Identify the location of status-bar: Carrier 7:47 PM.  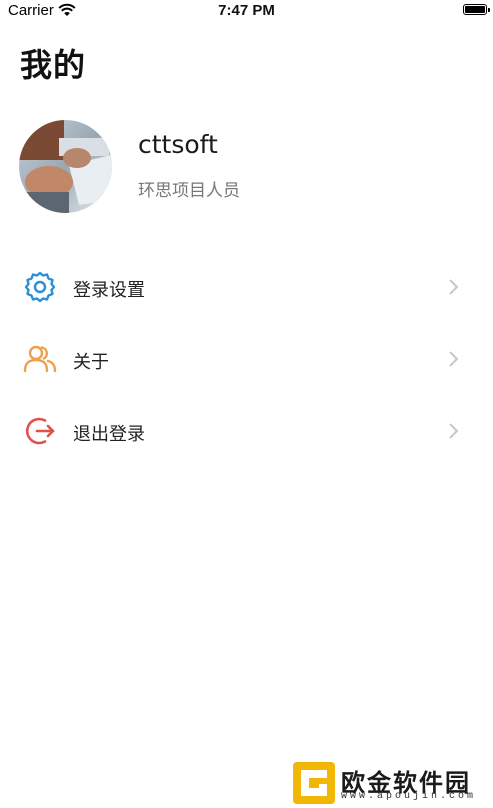
(246, 11).